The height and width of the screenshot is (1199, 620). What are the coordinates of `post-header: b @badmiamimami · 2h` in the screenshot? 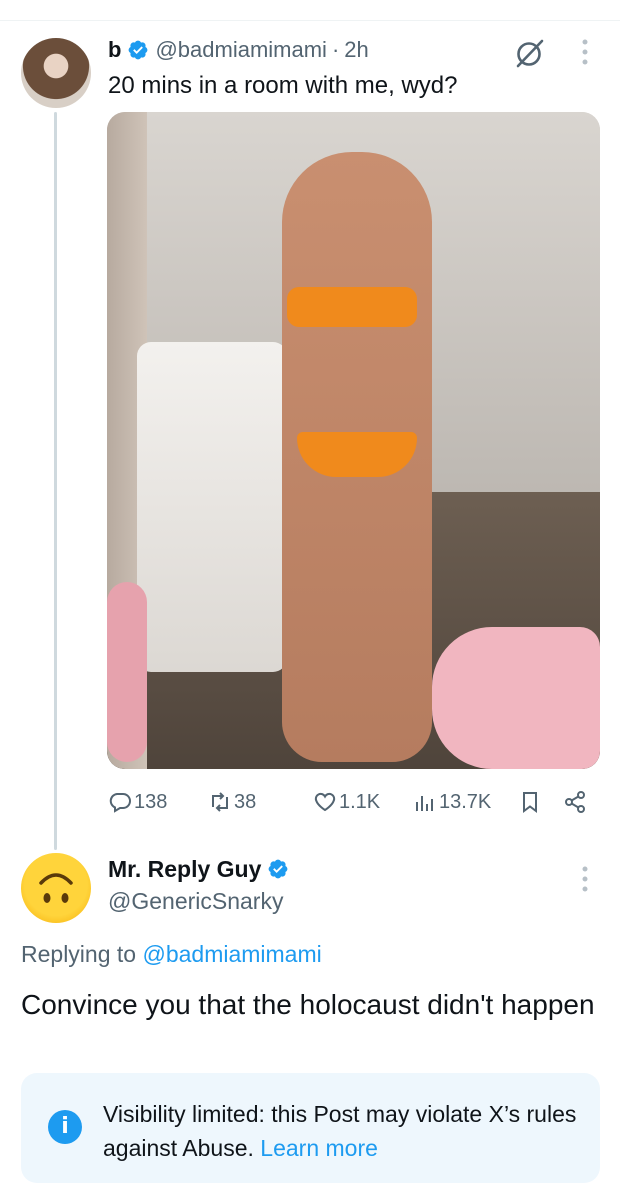 It's located at (238, 50).